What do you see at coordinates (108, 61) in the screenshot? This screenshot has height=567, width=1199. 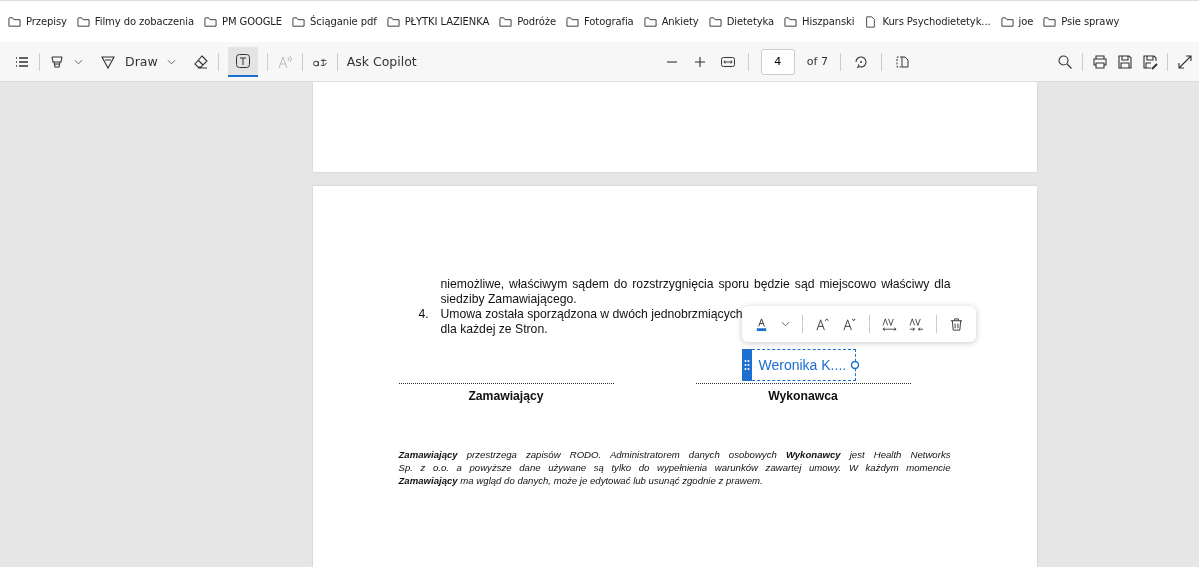 I see `pen-icon` at bounding box center [108, 61].